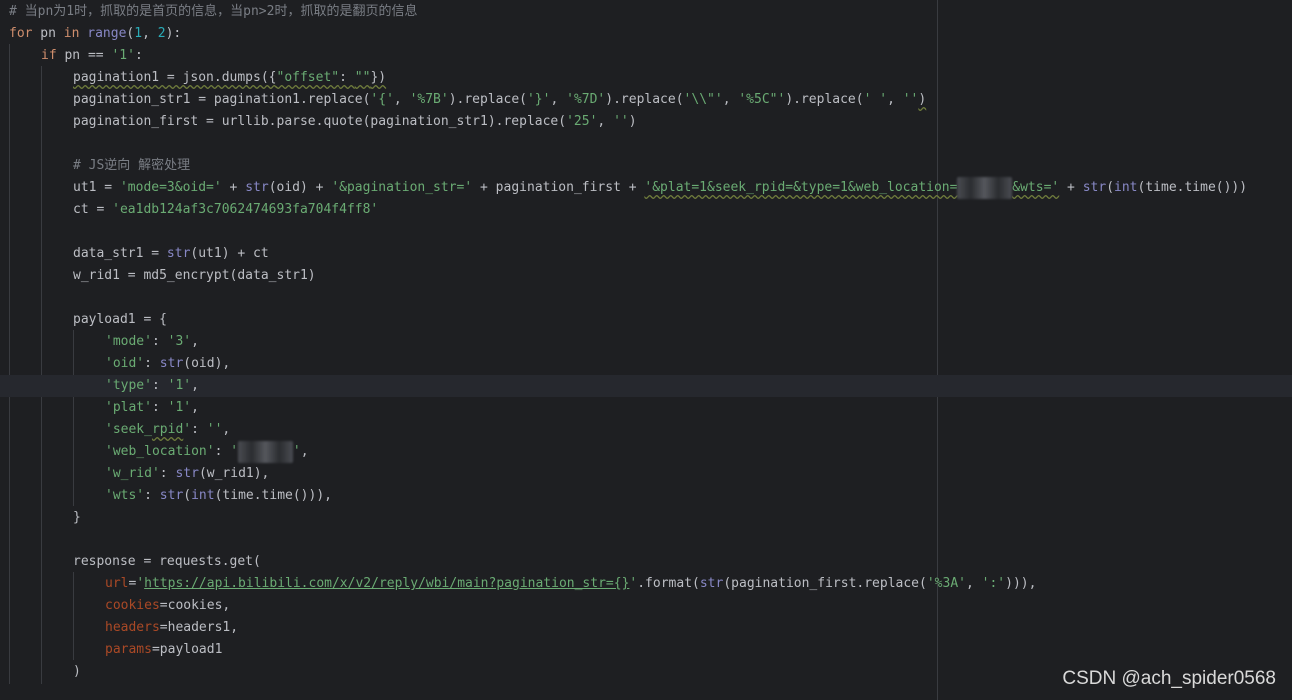  Describe the element at coordinates (646, 452) in the screenshot. I see `code-line: 'web_location': '1315875',` at that location.